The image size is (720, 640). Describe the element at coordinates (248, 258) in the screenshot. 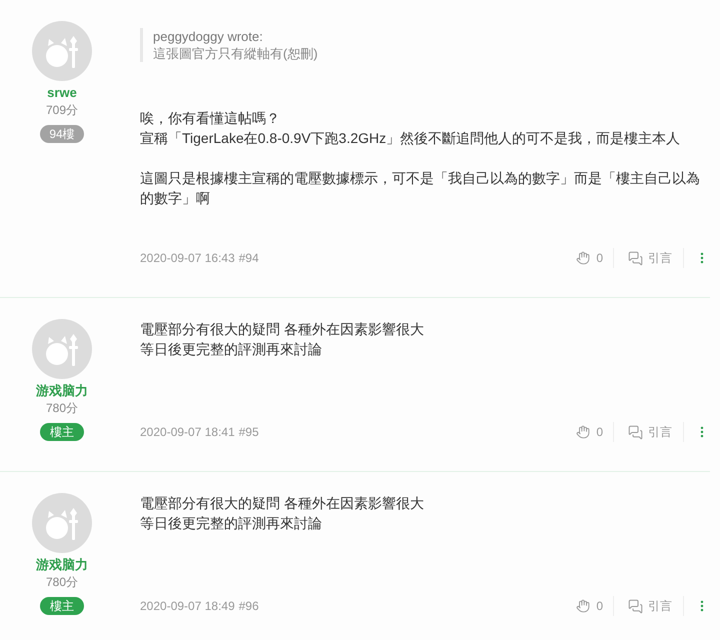

I see `post-number: #94` at that location.